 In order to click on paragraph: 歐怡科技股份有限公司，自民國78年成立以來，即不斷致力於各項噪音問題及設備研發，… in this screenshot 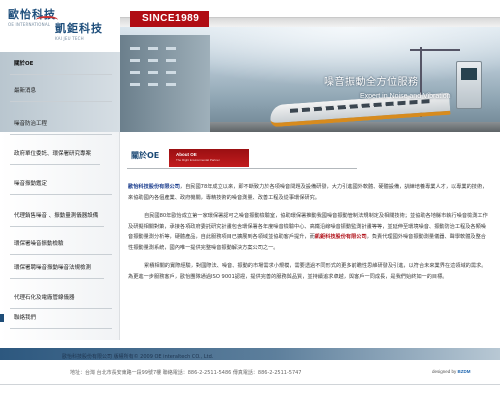, I will do `click(309, 192)`.